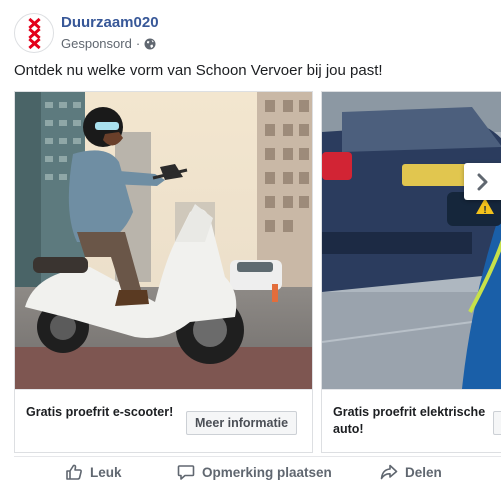 Image resolution: width=501 pixels, height=490 pixels. What do you see at coordinates (106, 412) in the screenshot?
I see `card-title: Gratis proefrit e-scooter!` at bounding box center [106, 412].